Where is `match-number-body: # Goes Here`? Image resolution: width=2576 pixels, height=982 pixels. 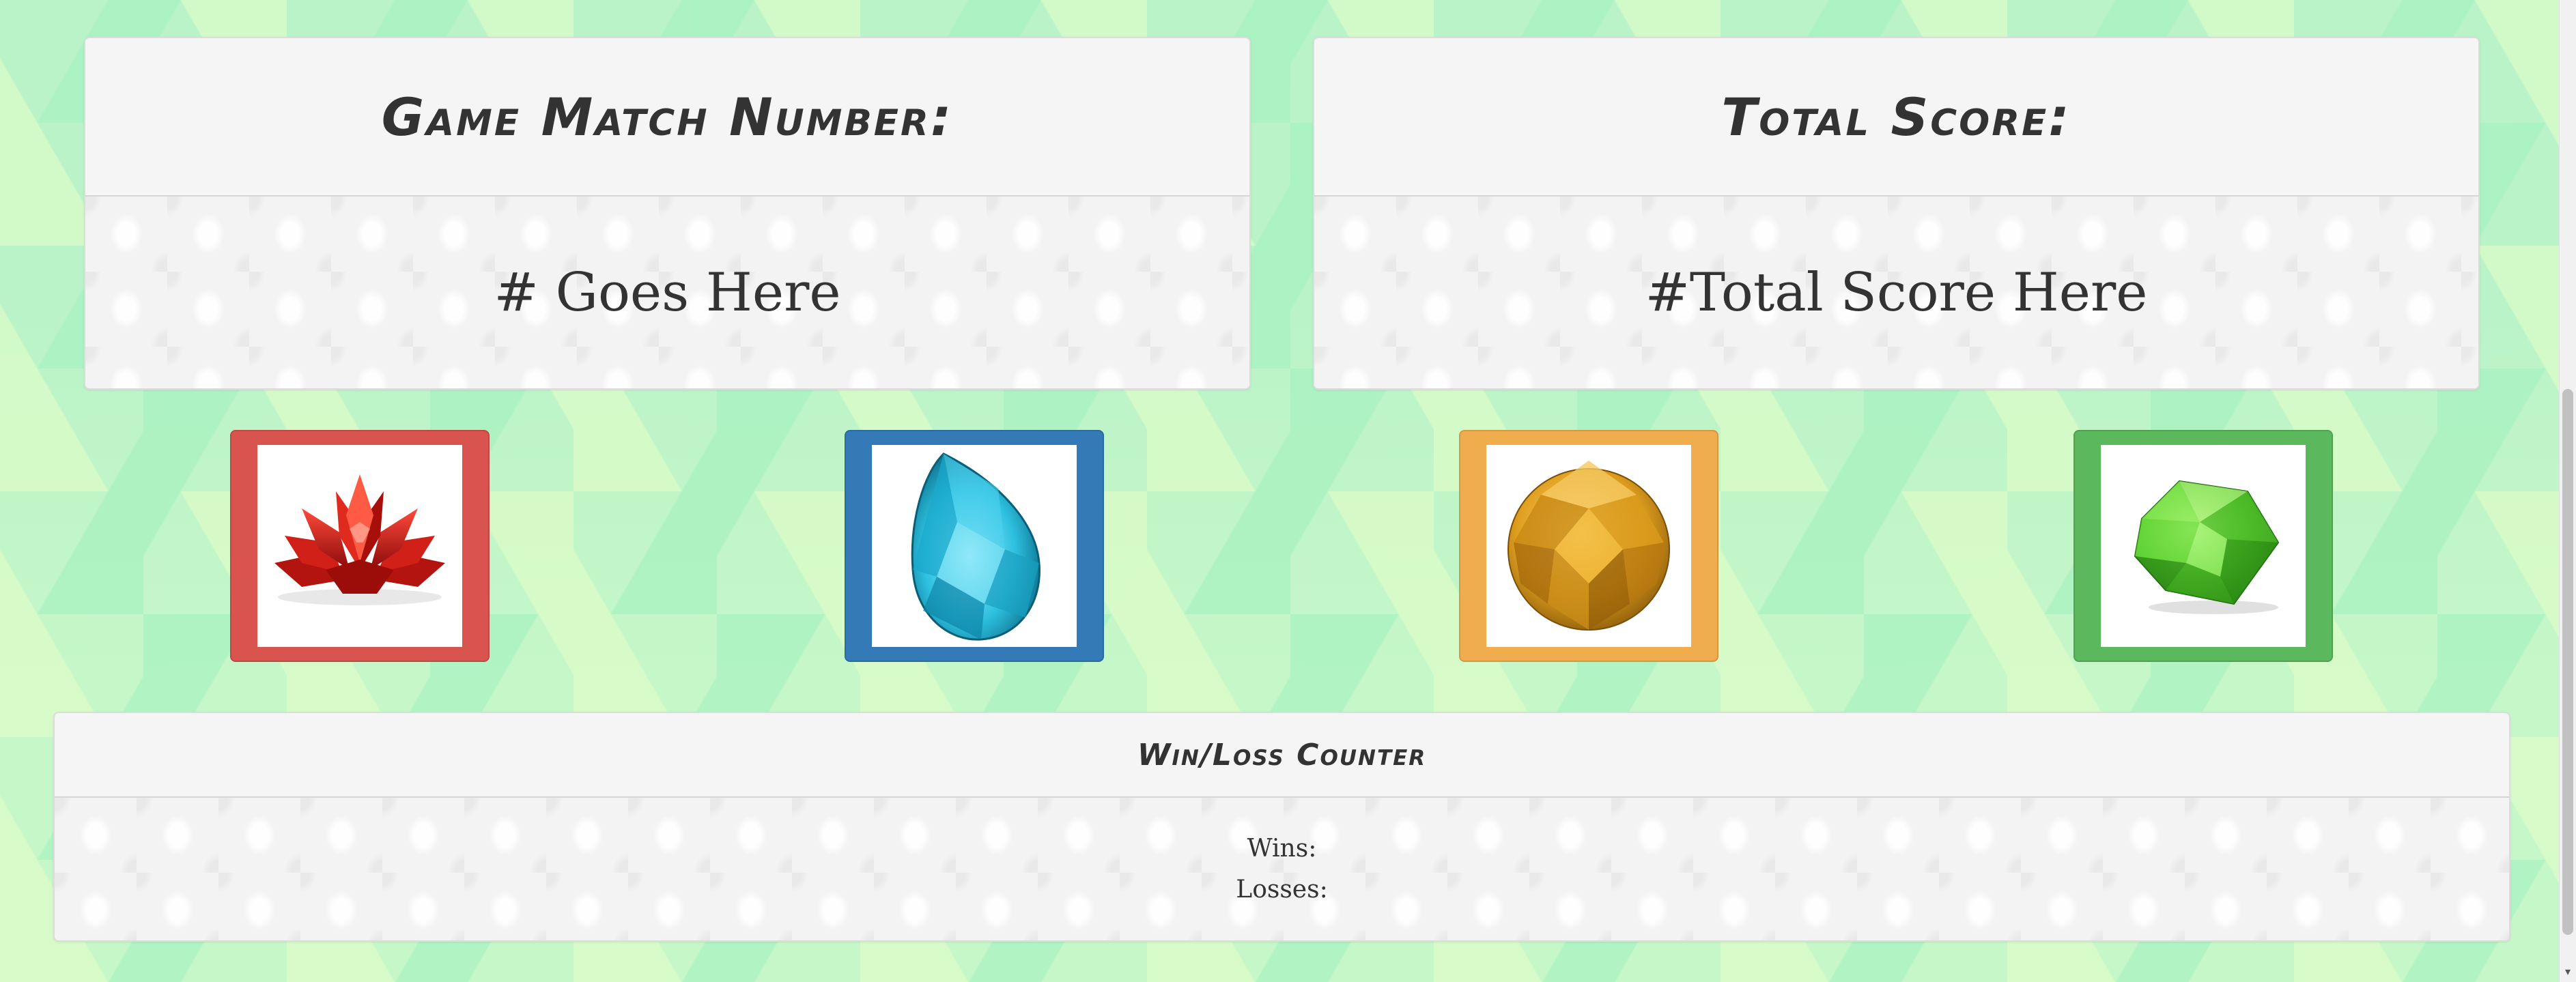
match-number-body: # Goes Here is located at coordinates (667, 292).